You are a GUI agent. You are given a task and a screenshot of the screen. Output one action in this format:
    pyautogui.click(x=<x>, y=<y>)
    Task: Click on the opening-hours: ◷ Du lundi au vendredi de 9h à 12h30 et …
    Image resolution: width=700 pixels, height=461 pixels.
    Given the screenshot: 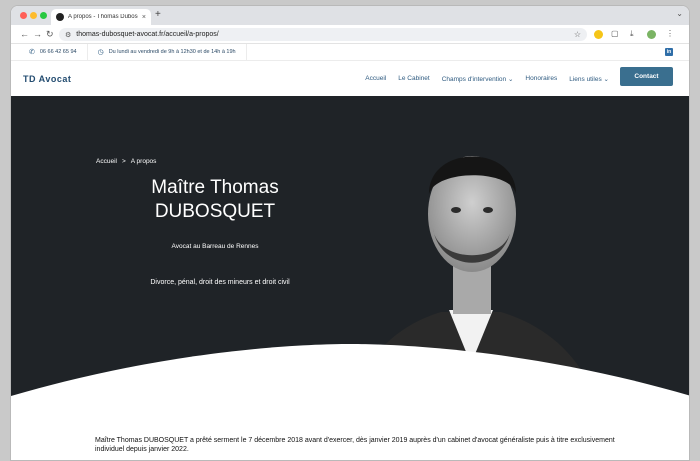 What is the action you would take?
    pyautogui.click(x=167, y=52)
    